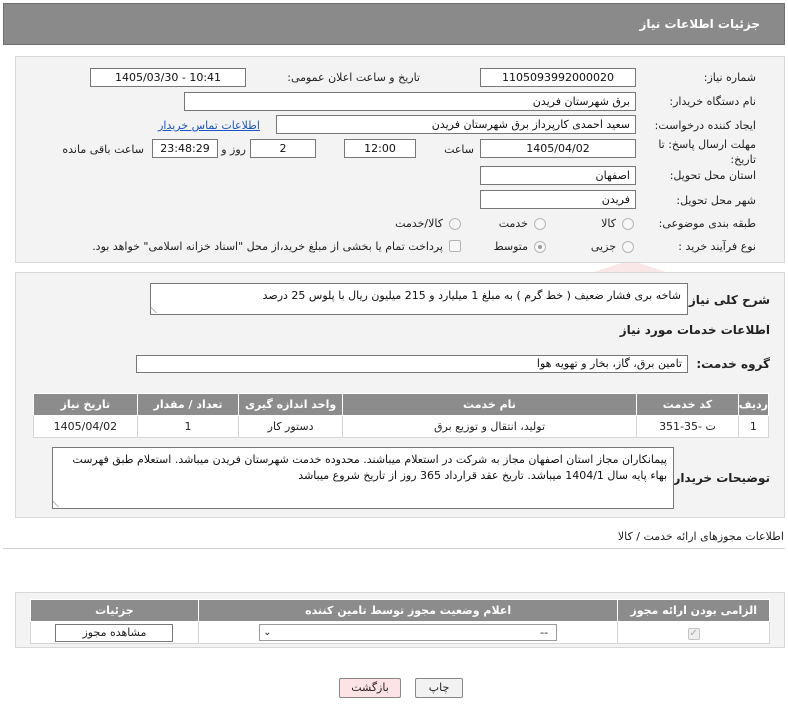 The height and width of the screenshot is (713, 788). I want to click on cell-service-name: تولید، انتقال و توزیع برق, so click(489, 426).